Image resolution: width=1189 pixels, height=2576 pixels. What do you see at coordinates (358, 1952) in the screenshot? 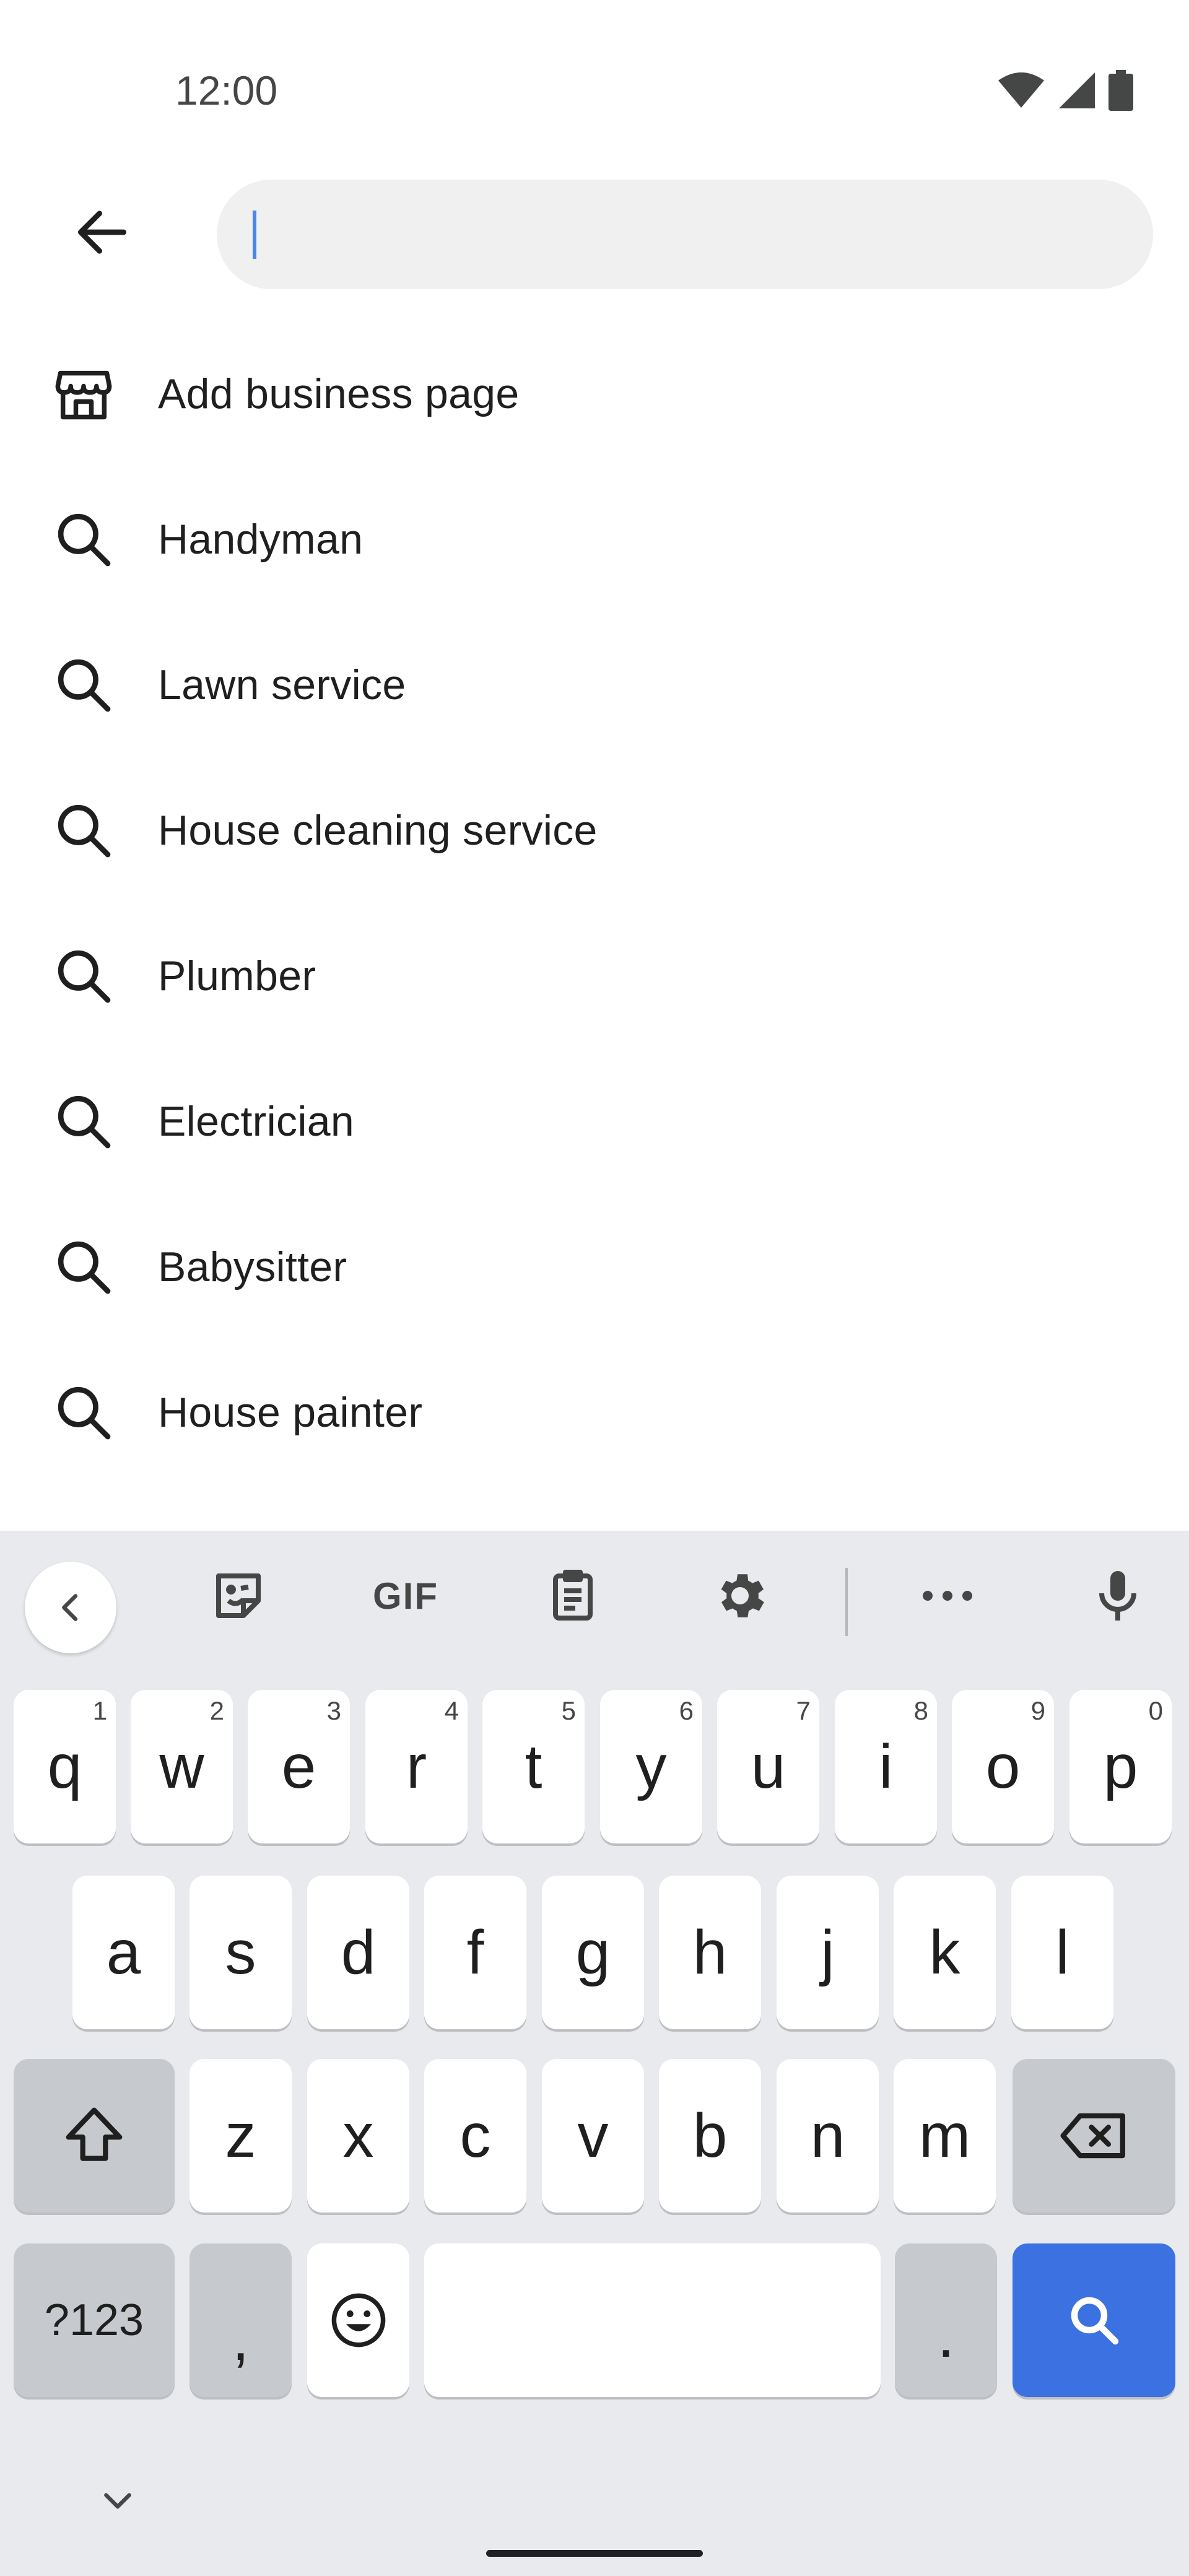
I see `key-d: d` at bounding box center [358, 1952].